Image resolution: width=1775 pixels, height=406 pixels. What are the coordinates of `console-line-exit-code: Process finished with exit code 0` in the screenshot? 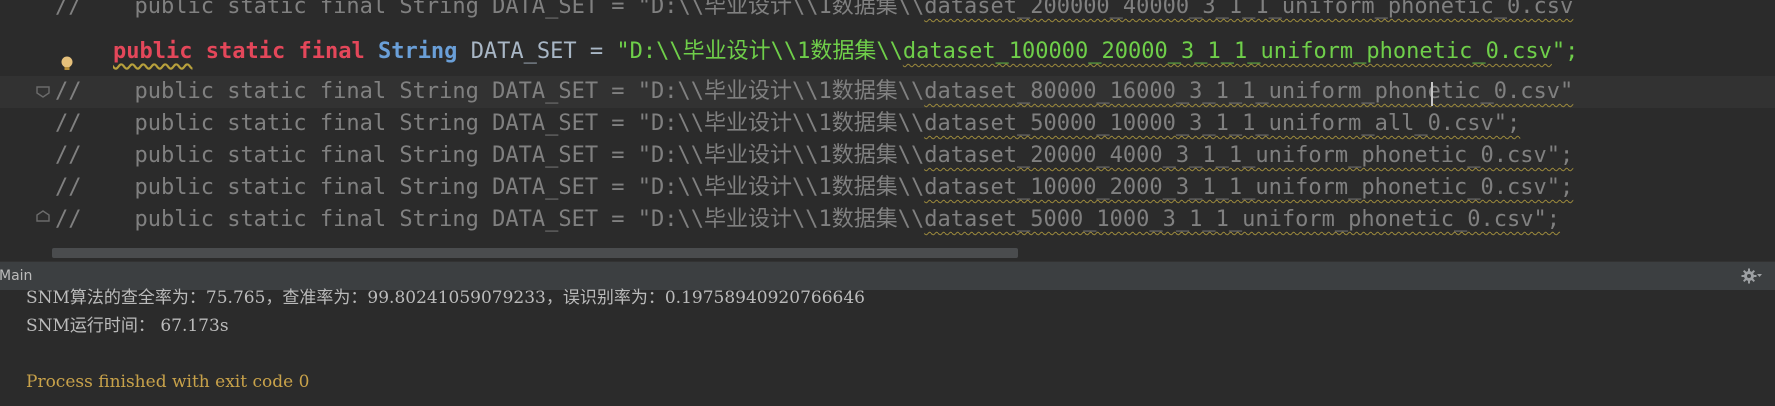 It's located at (168, 382).